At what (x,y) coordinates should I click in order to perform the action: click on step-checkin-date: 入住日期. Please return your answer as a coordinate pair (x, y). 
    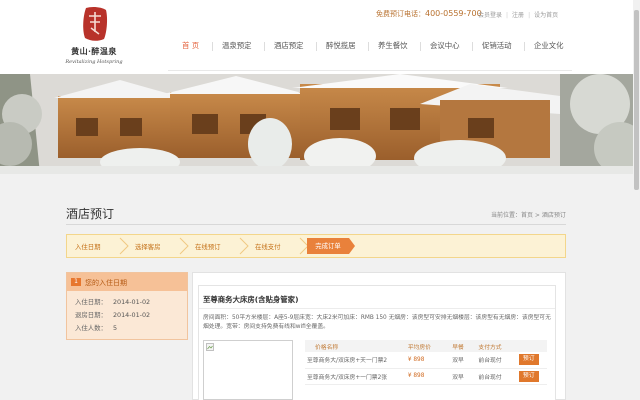
    Looking at the image, I should click on (88, 246).